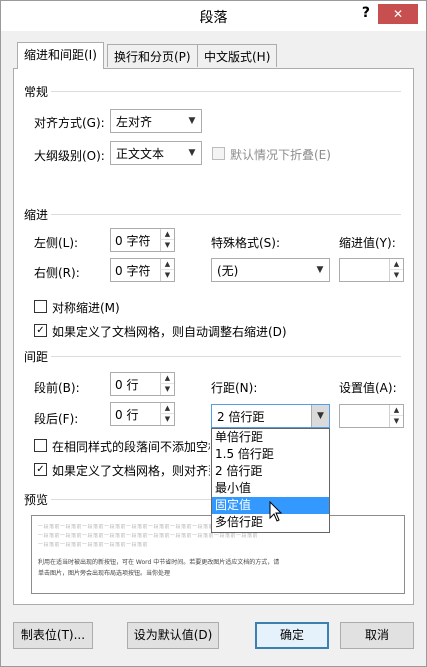 The image size is (427, 667). What do you see at coordinates (228, 271) in the screenshot?
I see `special-indent-value: (无)` at bounding box center [228, 271].